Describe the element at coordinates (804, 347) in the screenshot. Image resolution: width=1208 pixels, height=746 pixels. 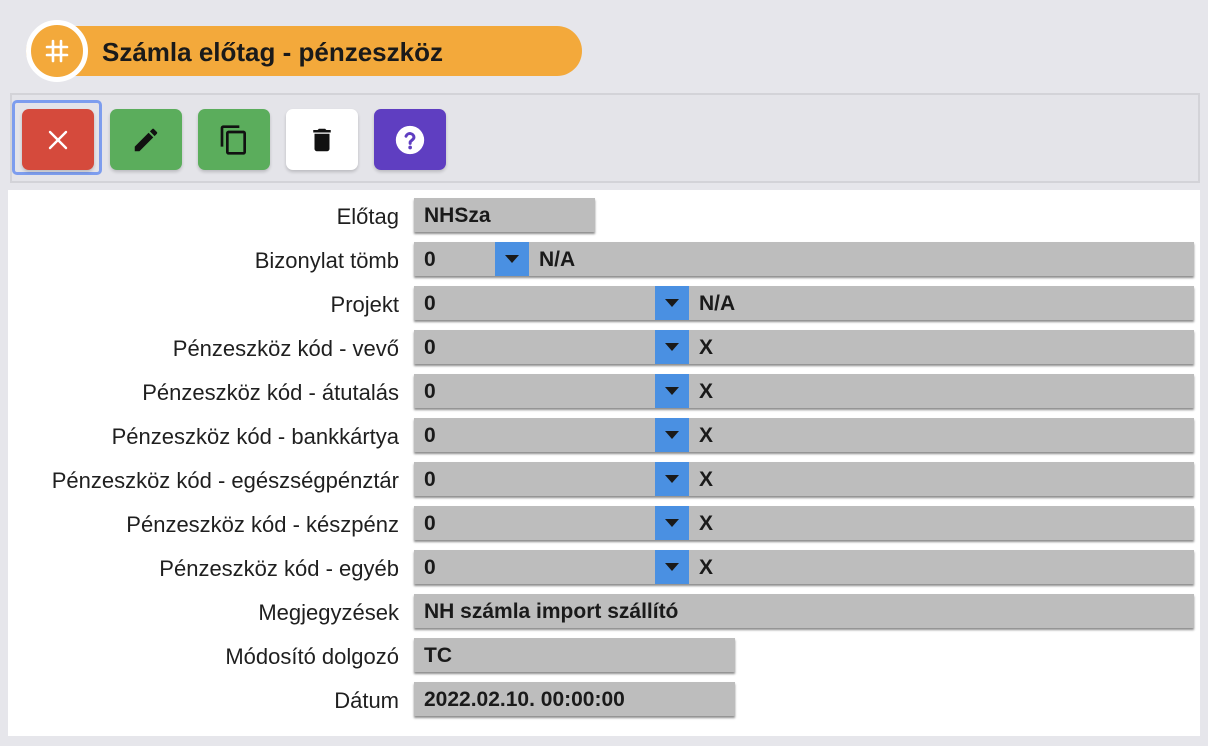
I see `vevo-select: 0 X` at that location.